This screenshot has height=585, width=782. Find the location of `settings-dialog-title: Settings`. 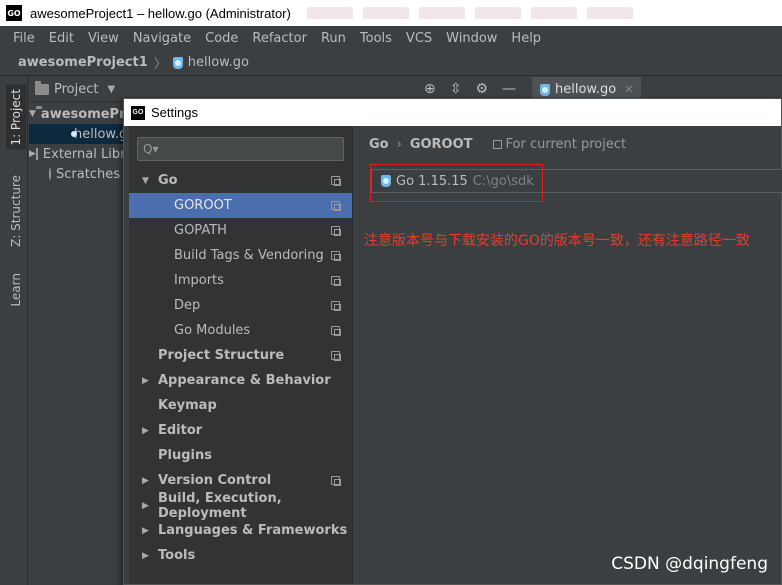

settings-dialog-title: Settings is located at coordinates (174, 112).